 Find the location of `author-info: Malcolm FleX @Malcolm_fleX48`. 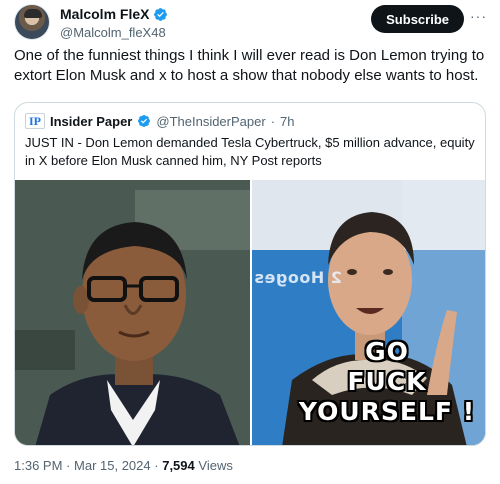

author-info: Malcolm FleX @Malcolm_fleX48 is located at coordinates (114, 22).